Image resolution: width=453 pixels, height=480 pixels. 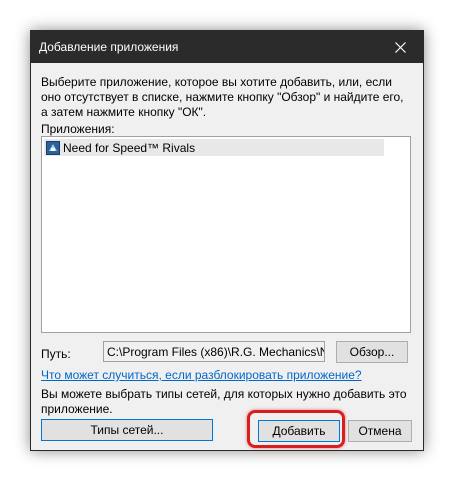 I want to click on title-bar: Добавление приложения, so click(x=227, y=47).